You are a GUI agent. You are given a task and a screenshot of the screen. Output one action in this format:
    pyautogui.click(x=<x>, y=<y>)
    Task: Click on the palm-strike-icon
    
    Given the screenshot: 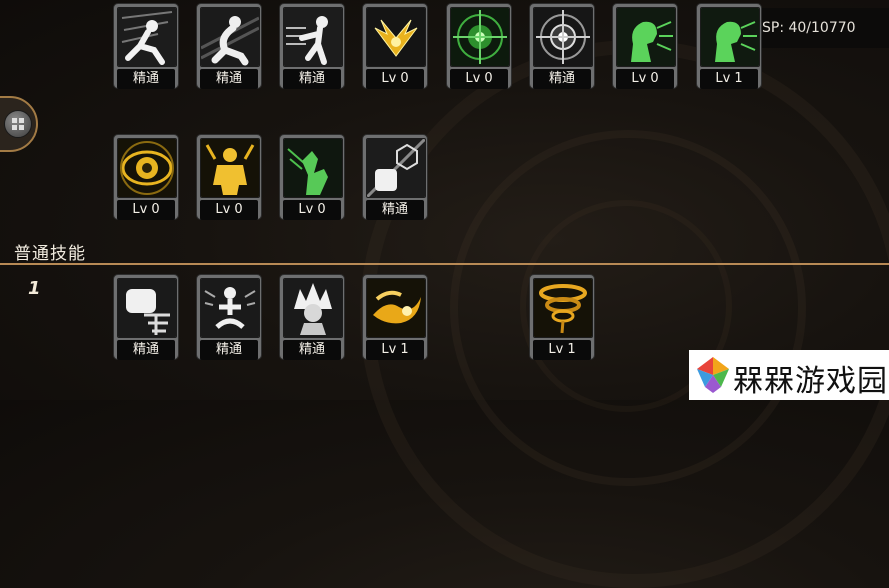 What is the action you would take?
    pyautogui.click(x=313, y=37)
    